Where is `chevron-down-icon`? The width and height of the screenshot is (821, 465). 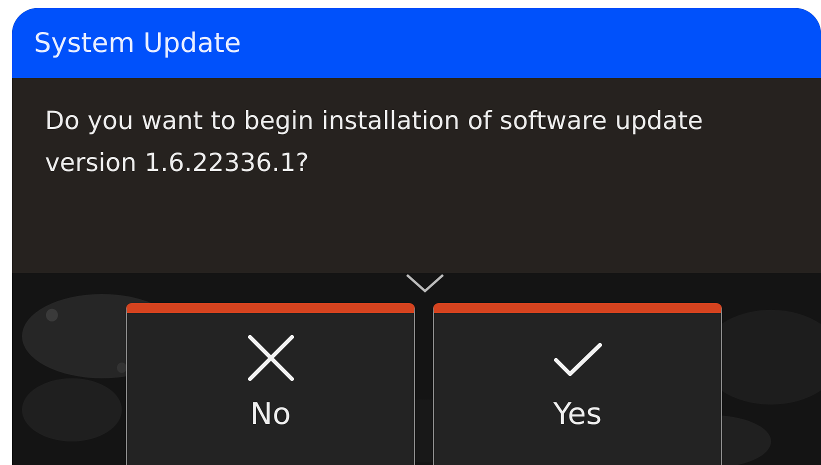
chevron-down-icon is located at coordinates (425, 283).